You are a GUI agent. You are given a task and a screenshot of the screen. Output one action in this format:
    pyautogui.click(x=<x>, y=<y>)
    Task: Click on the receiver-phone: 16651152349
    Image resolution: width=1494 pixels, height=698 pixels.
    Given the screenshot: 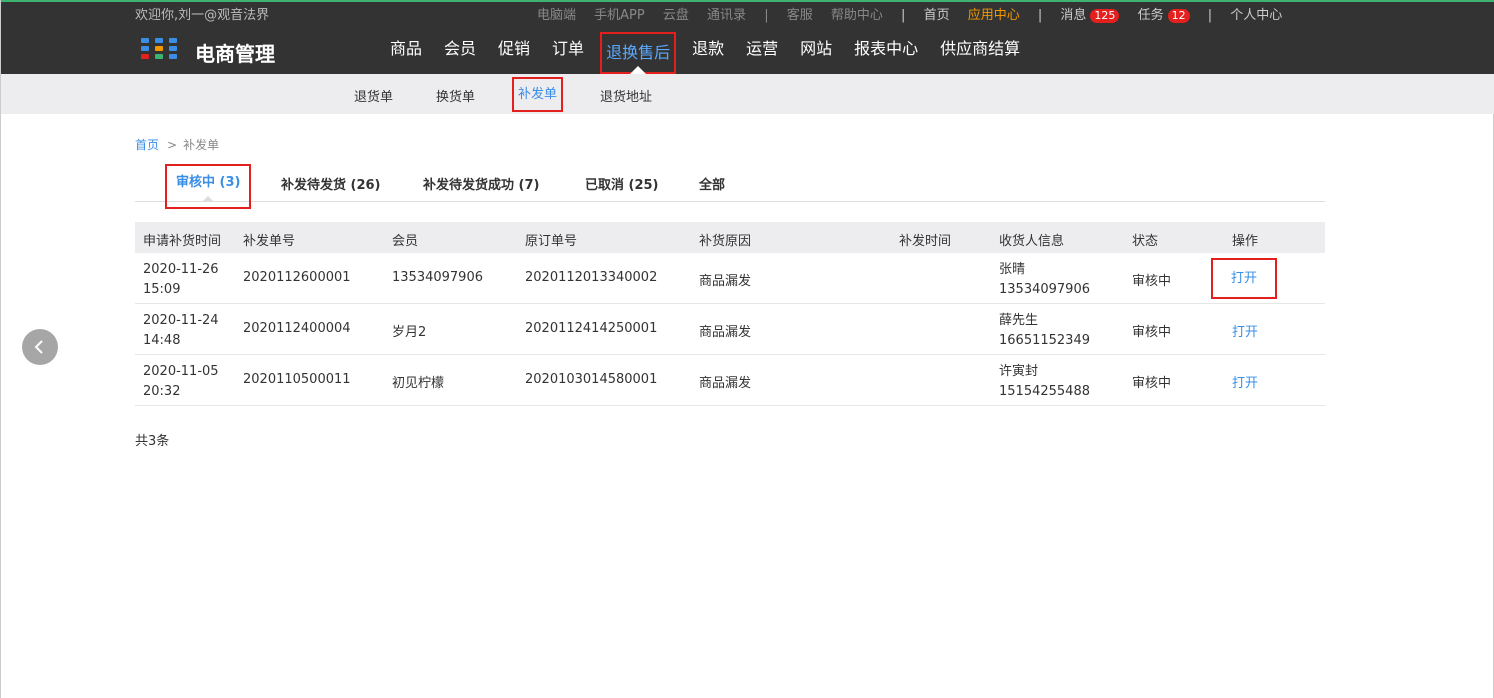 What is the action you would take?
    pyautogui.click(x=1044, y=340)
    